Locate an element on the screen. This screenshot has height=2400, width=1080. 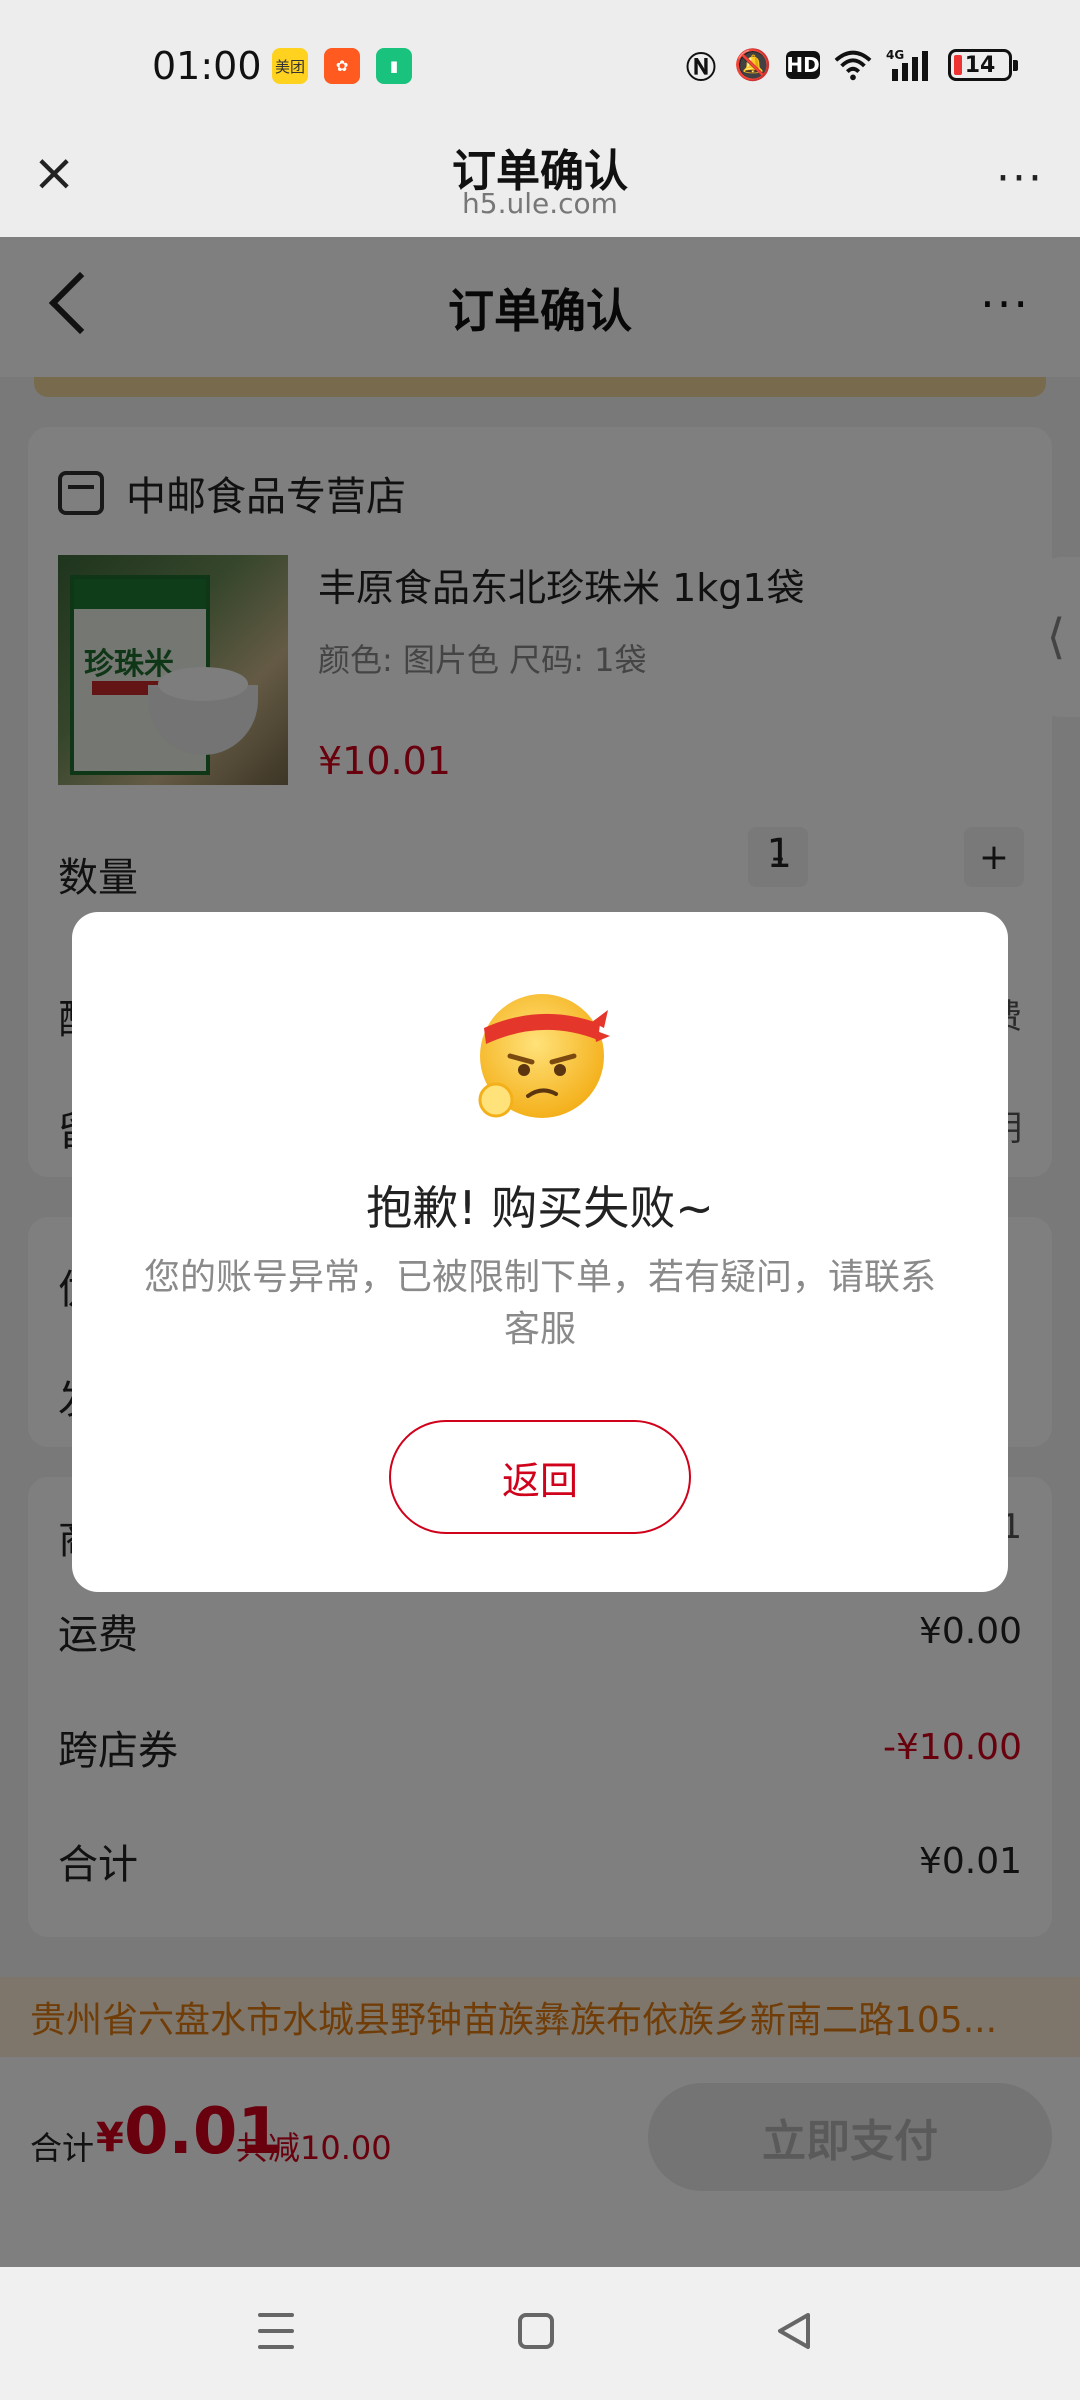
signal-4g-icon: 4G is located at coordinates (910, 65).